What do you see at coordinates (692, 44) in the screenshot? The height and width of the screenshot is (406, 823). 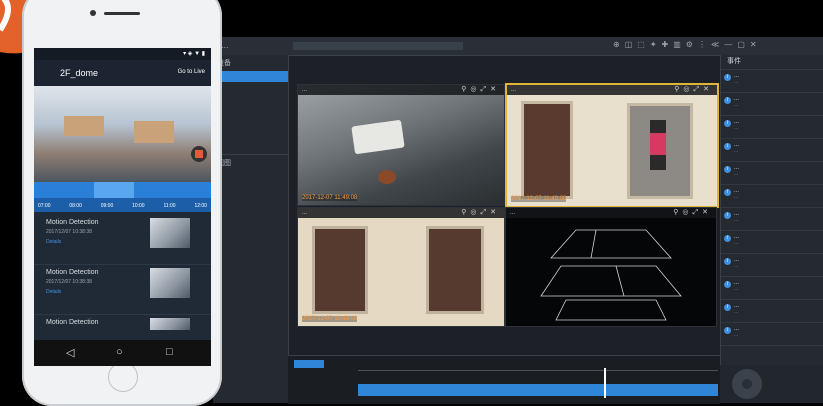 I see `gear-icon: ⚙` at bounding box center [692, 44].